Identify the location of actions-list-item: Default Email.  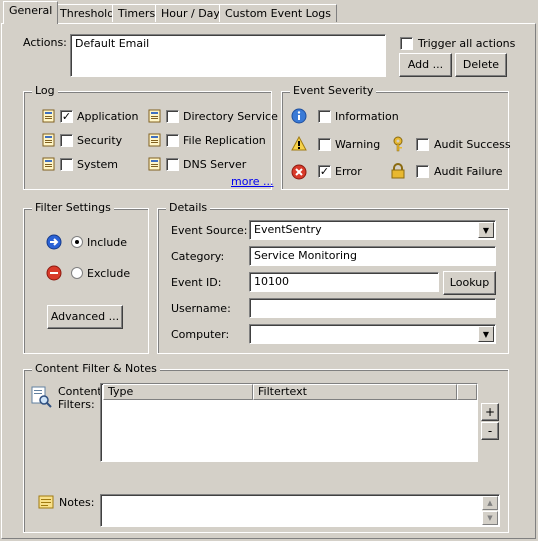
(112, 43).